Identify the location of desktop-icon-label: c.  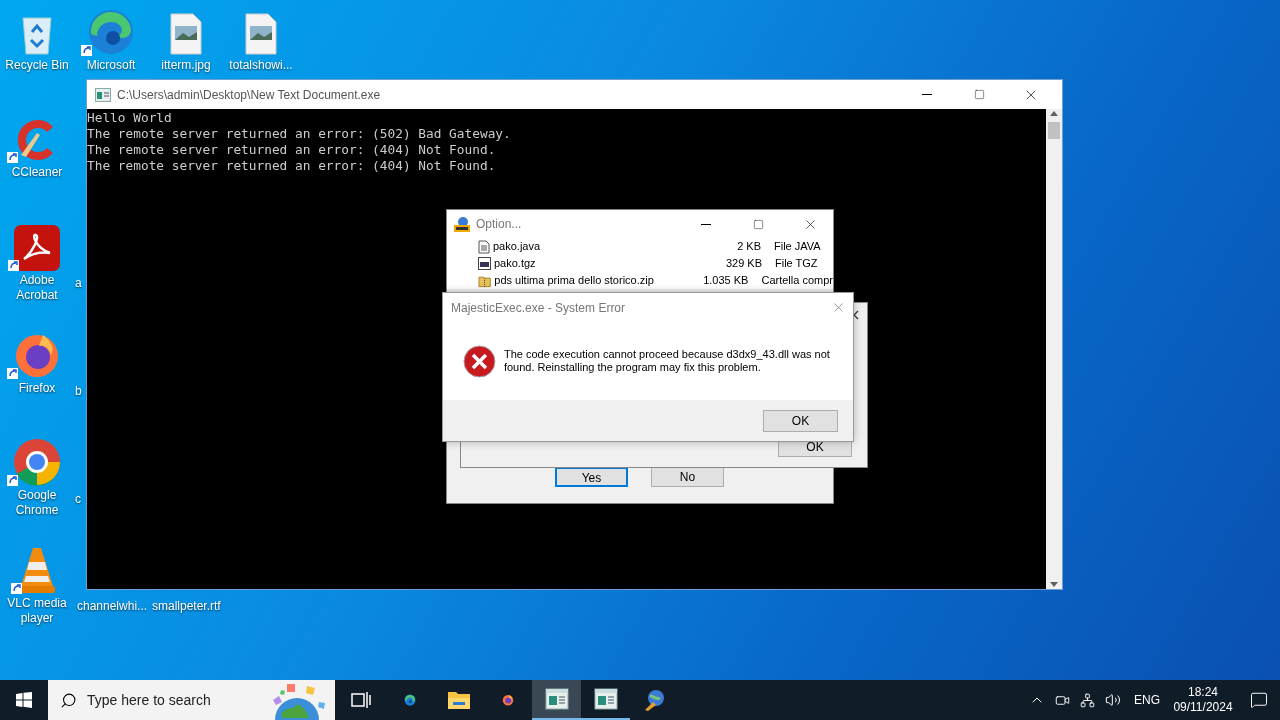
(78, 499).